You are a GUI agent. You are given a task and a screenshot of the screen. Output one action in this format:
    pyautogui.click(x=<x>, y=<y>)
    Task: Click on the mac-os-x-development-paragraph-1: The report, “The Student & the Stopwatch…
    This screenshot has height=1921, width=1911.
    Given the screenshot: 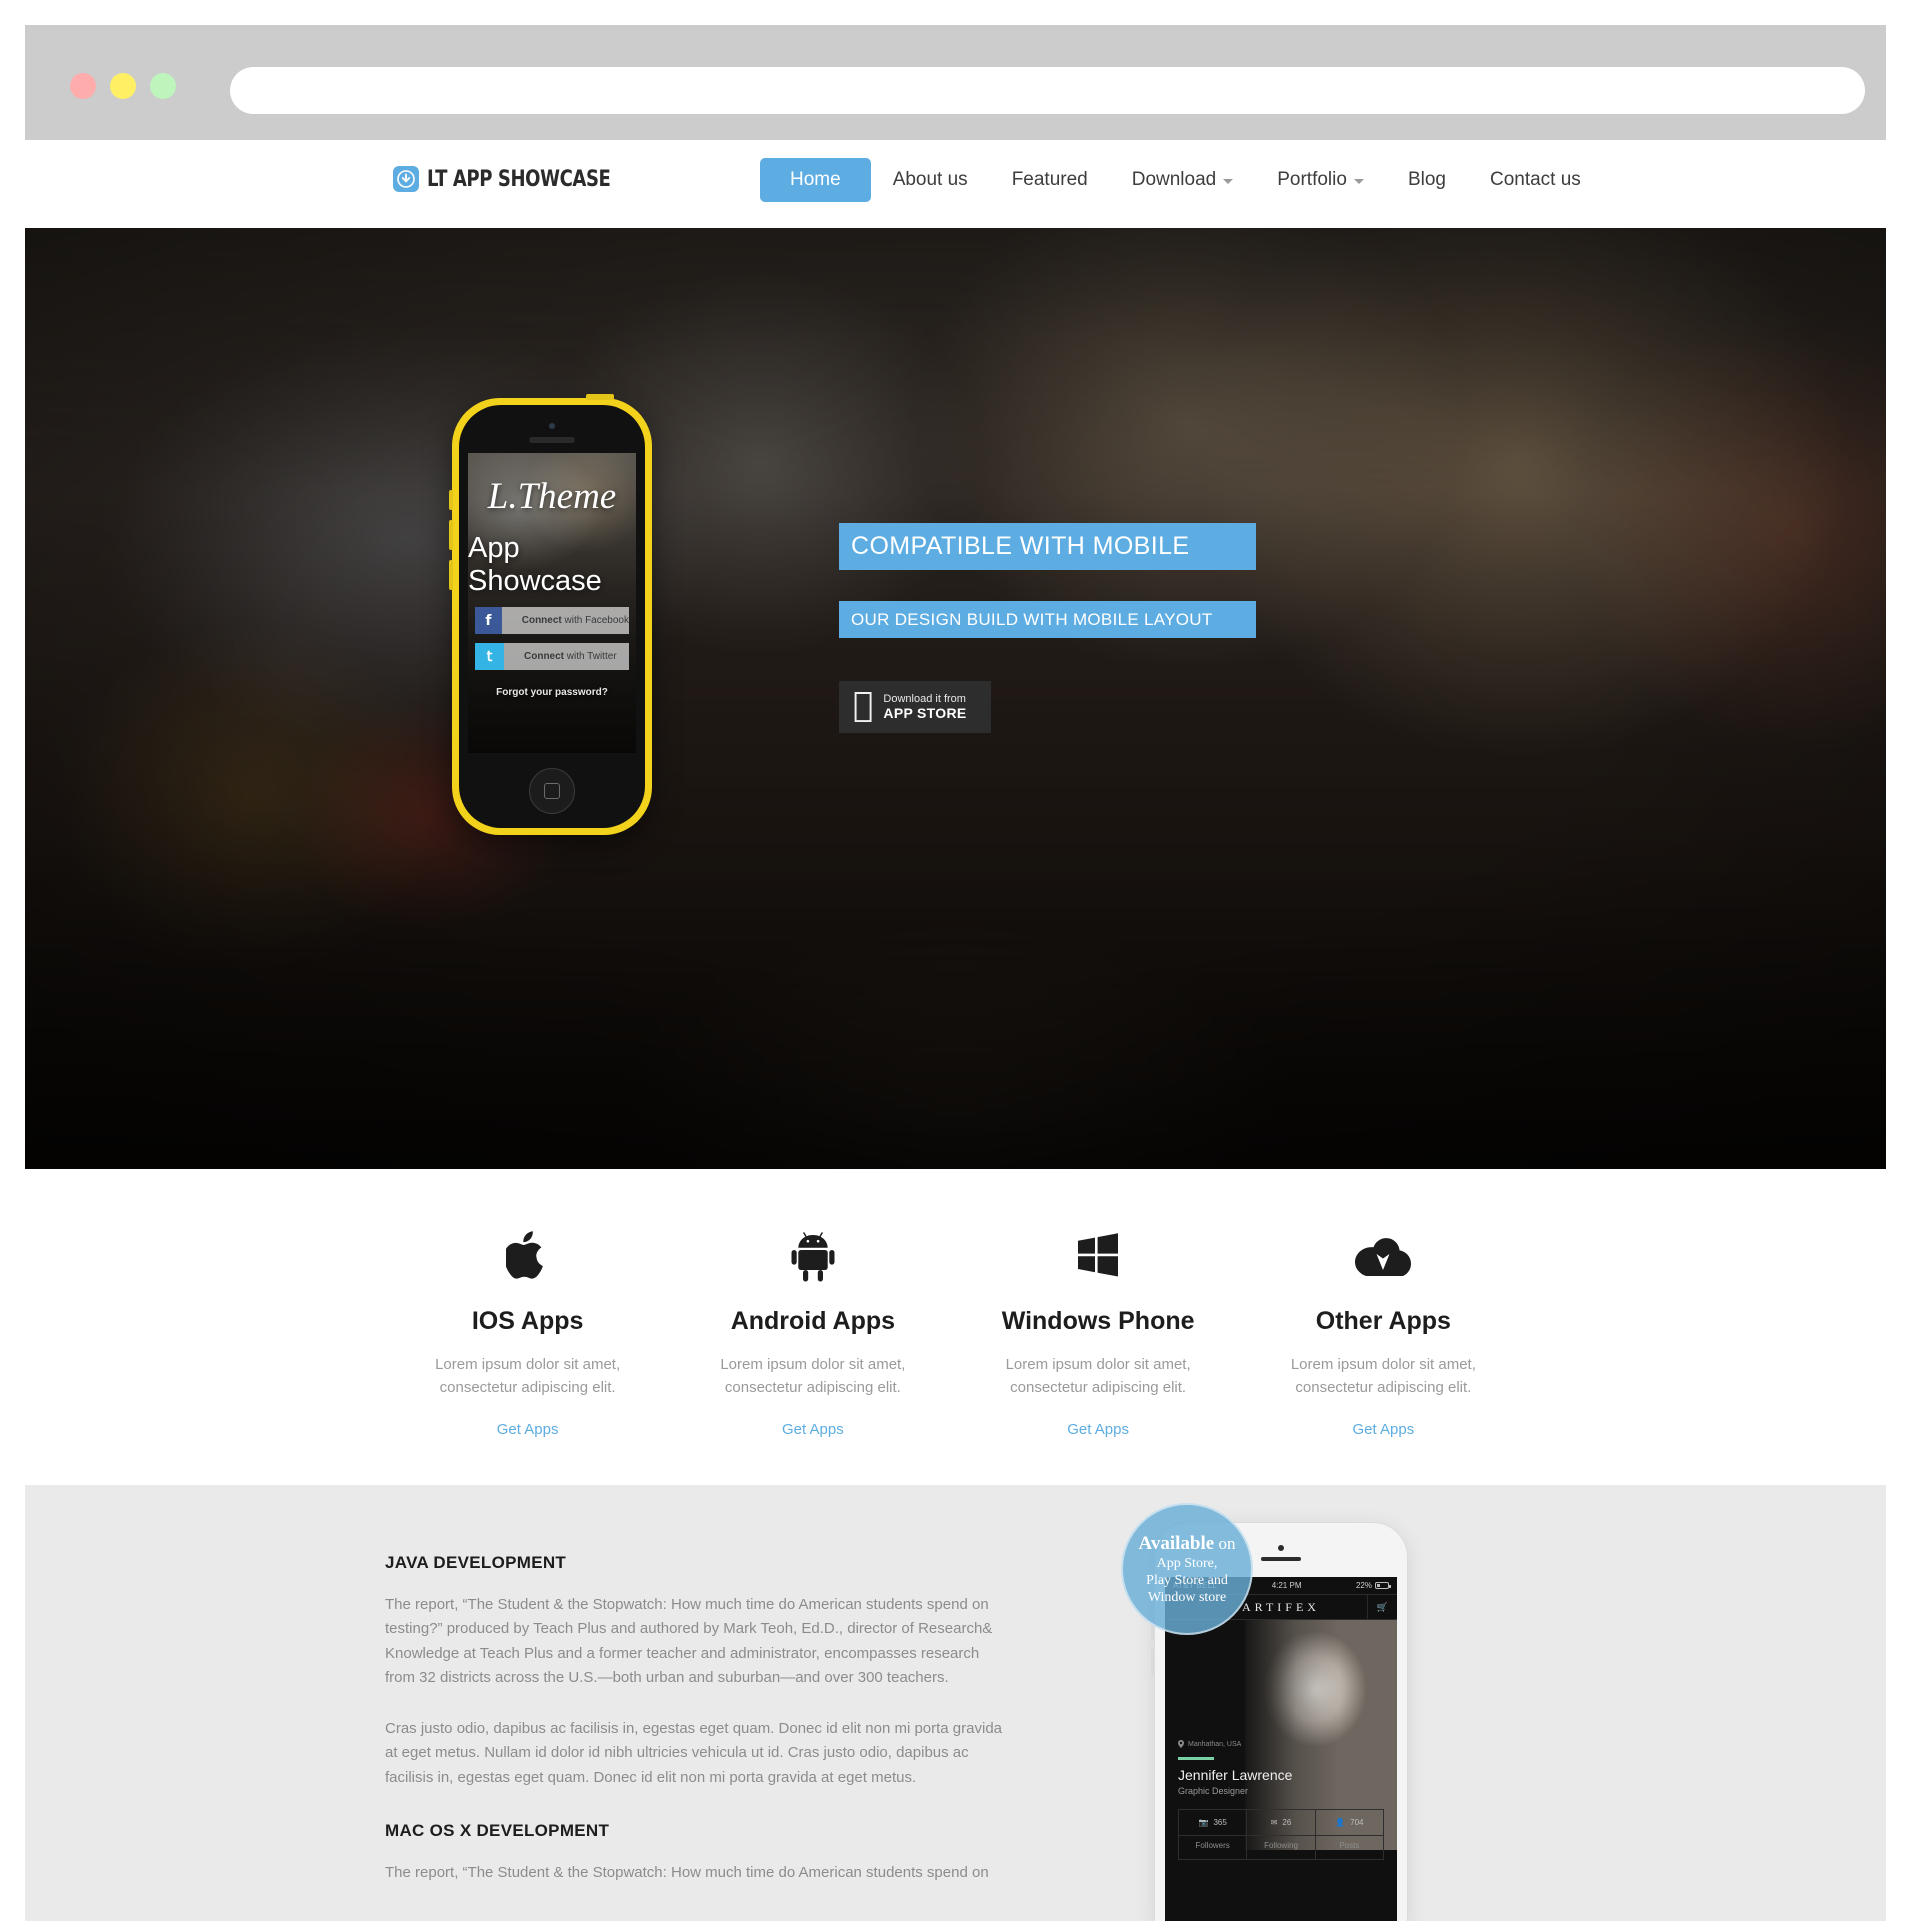 What is the action you would take?
    pyautogui.click(x=687, y=1873)
    